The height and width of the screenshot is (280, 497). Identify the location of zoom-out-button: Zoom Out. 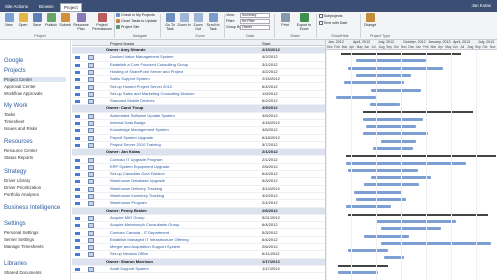
(198, 22).